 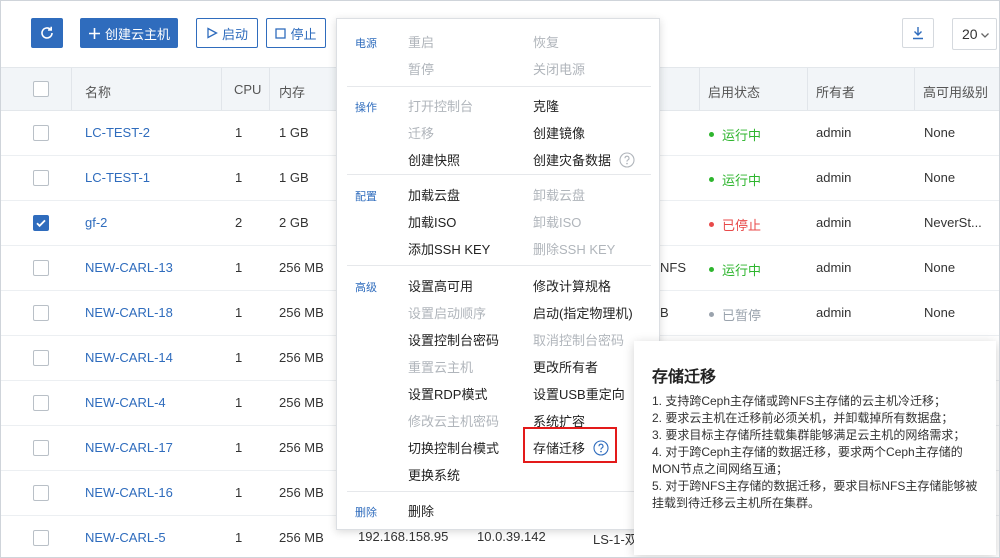 I want to click on page-size-value: 20, so click(x=970, y=34).